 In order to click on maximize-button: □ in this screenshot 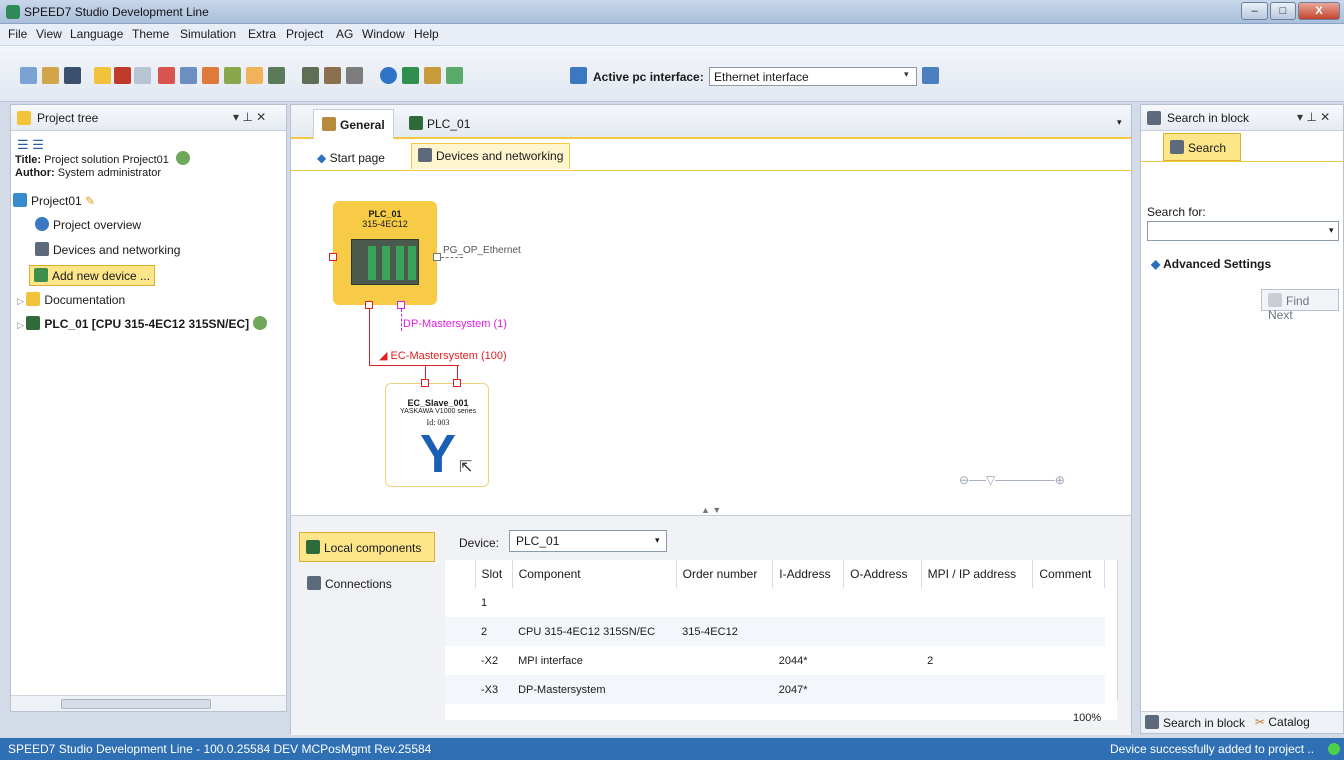, I will do `click(1283, 11)`.